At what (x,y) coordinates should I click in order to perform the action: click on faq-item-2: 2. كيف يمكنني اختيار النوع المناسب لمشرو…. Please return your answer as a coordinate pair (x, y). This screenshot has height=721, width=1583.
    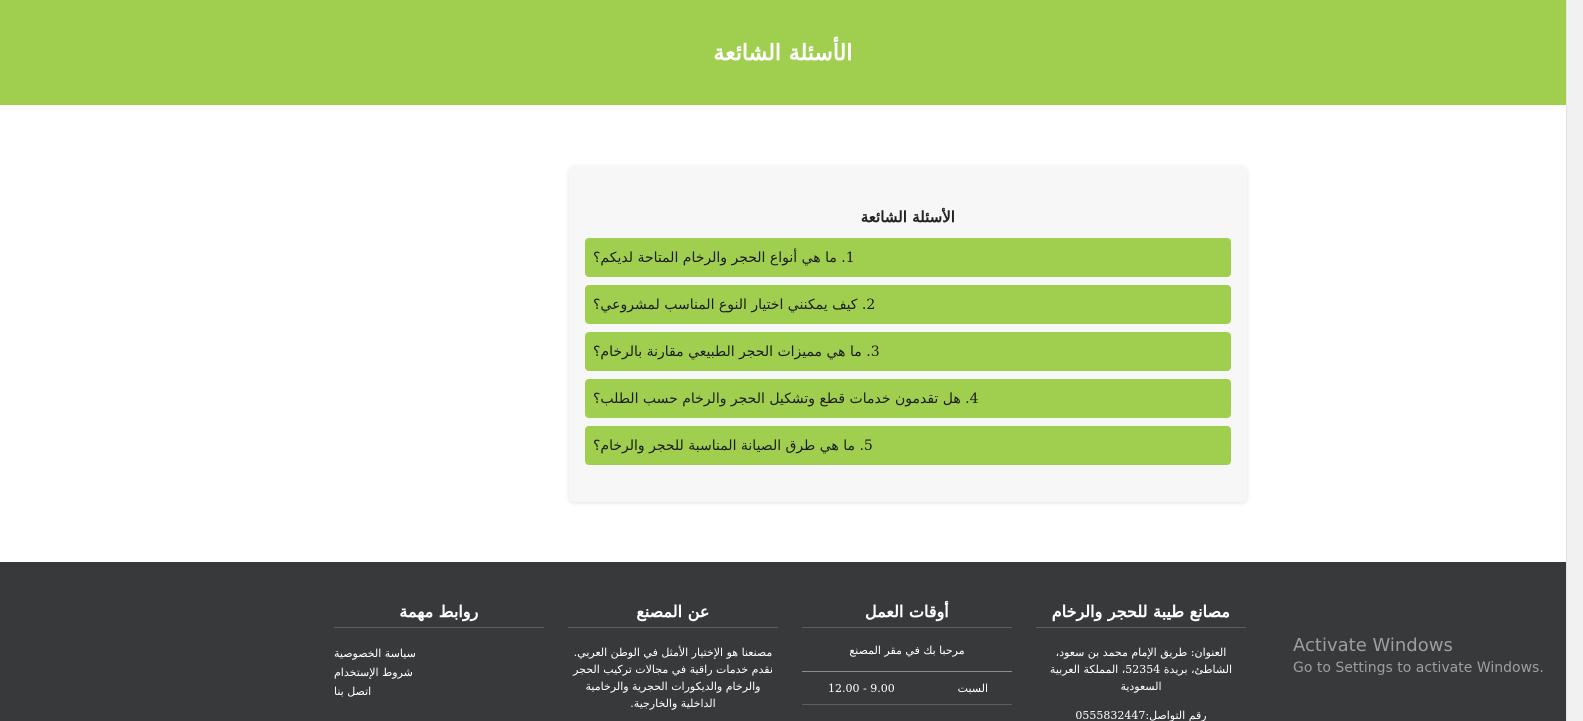
    Looking at the image, I should click on (908, 304).